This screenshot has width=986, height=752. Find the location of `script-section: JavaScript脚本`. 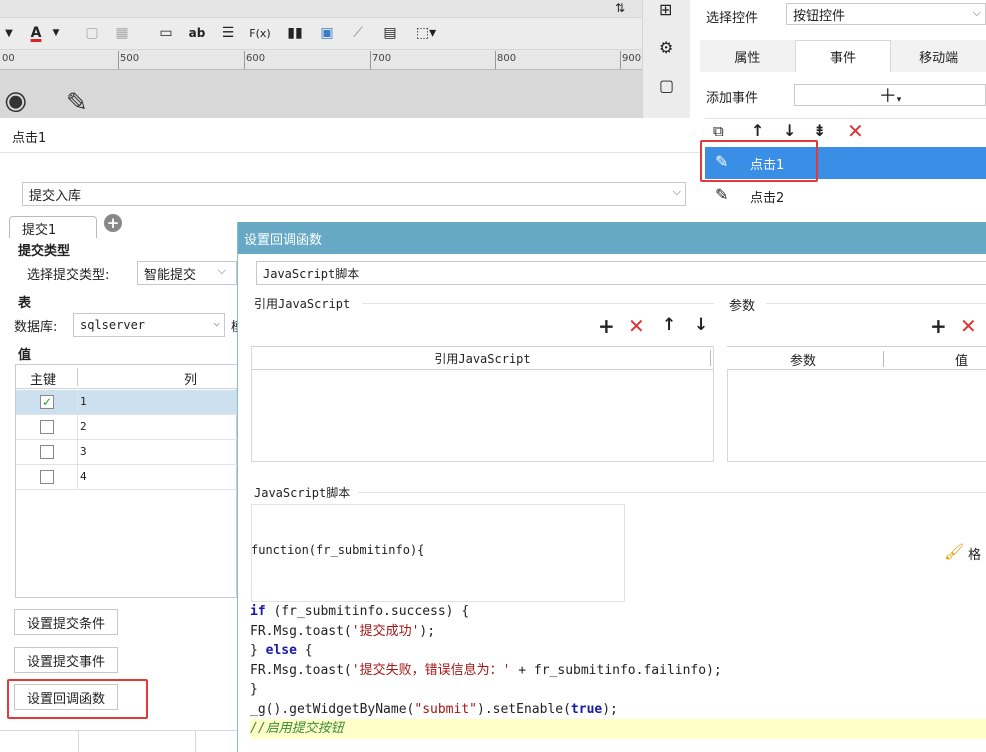

script-section: JavaScript脚本 is located at coordinates (302, 493).